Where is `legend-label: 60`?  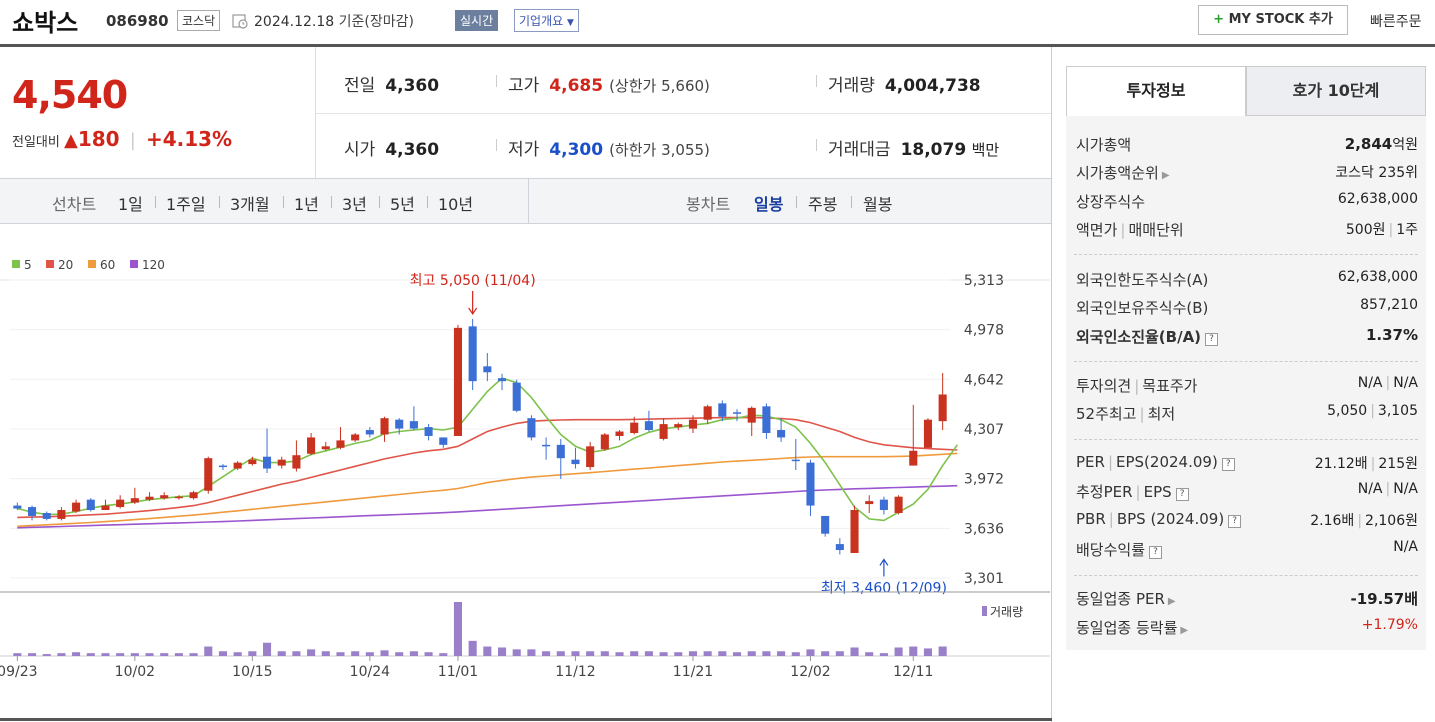 legend-label: 60 is located at coordinates (107, 265).